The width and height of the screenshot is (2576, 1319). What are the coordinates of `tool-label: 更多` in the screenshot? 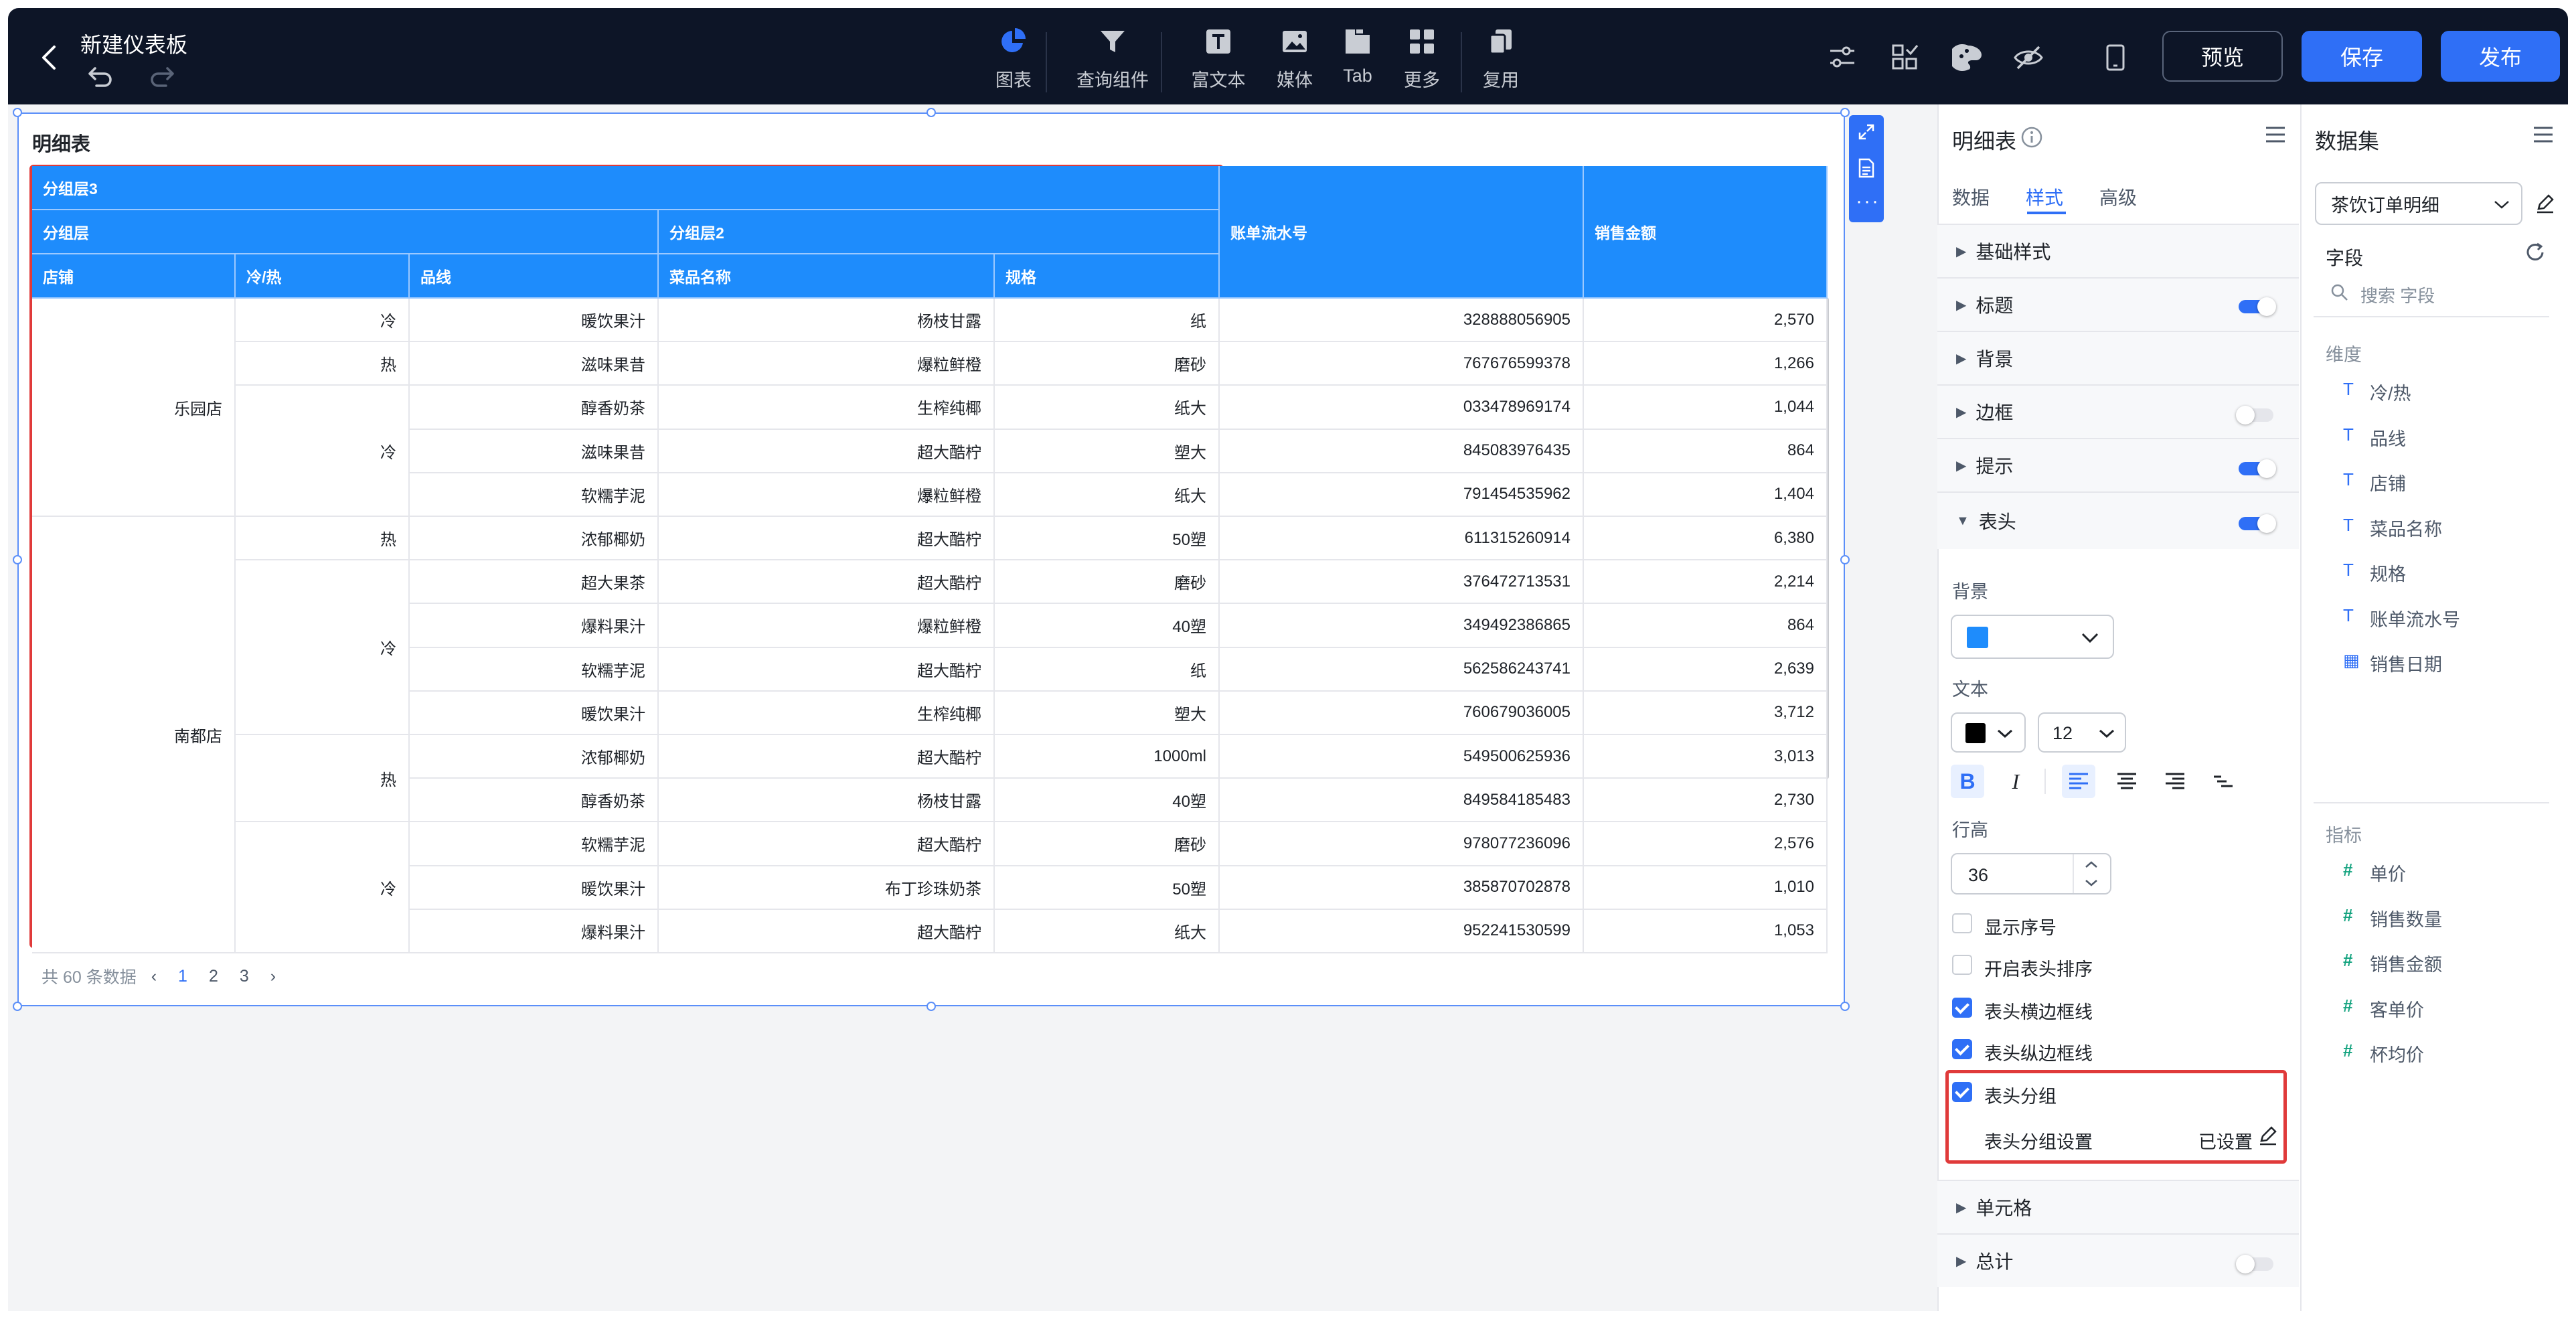 It's located at (1422, 80).